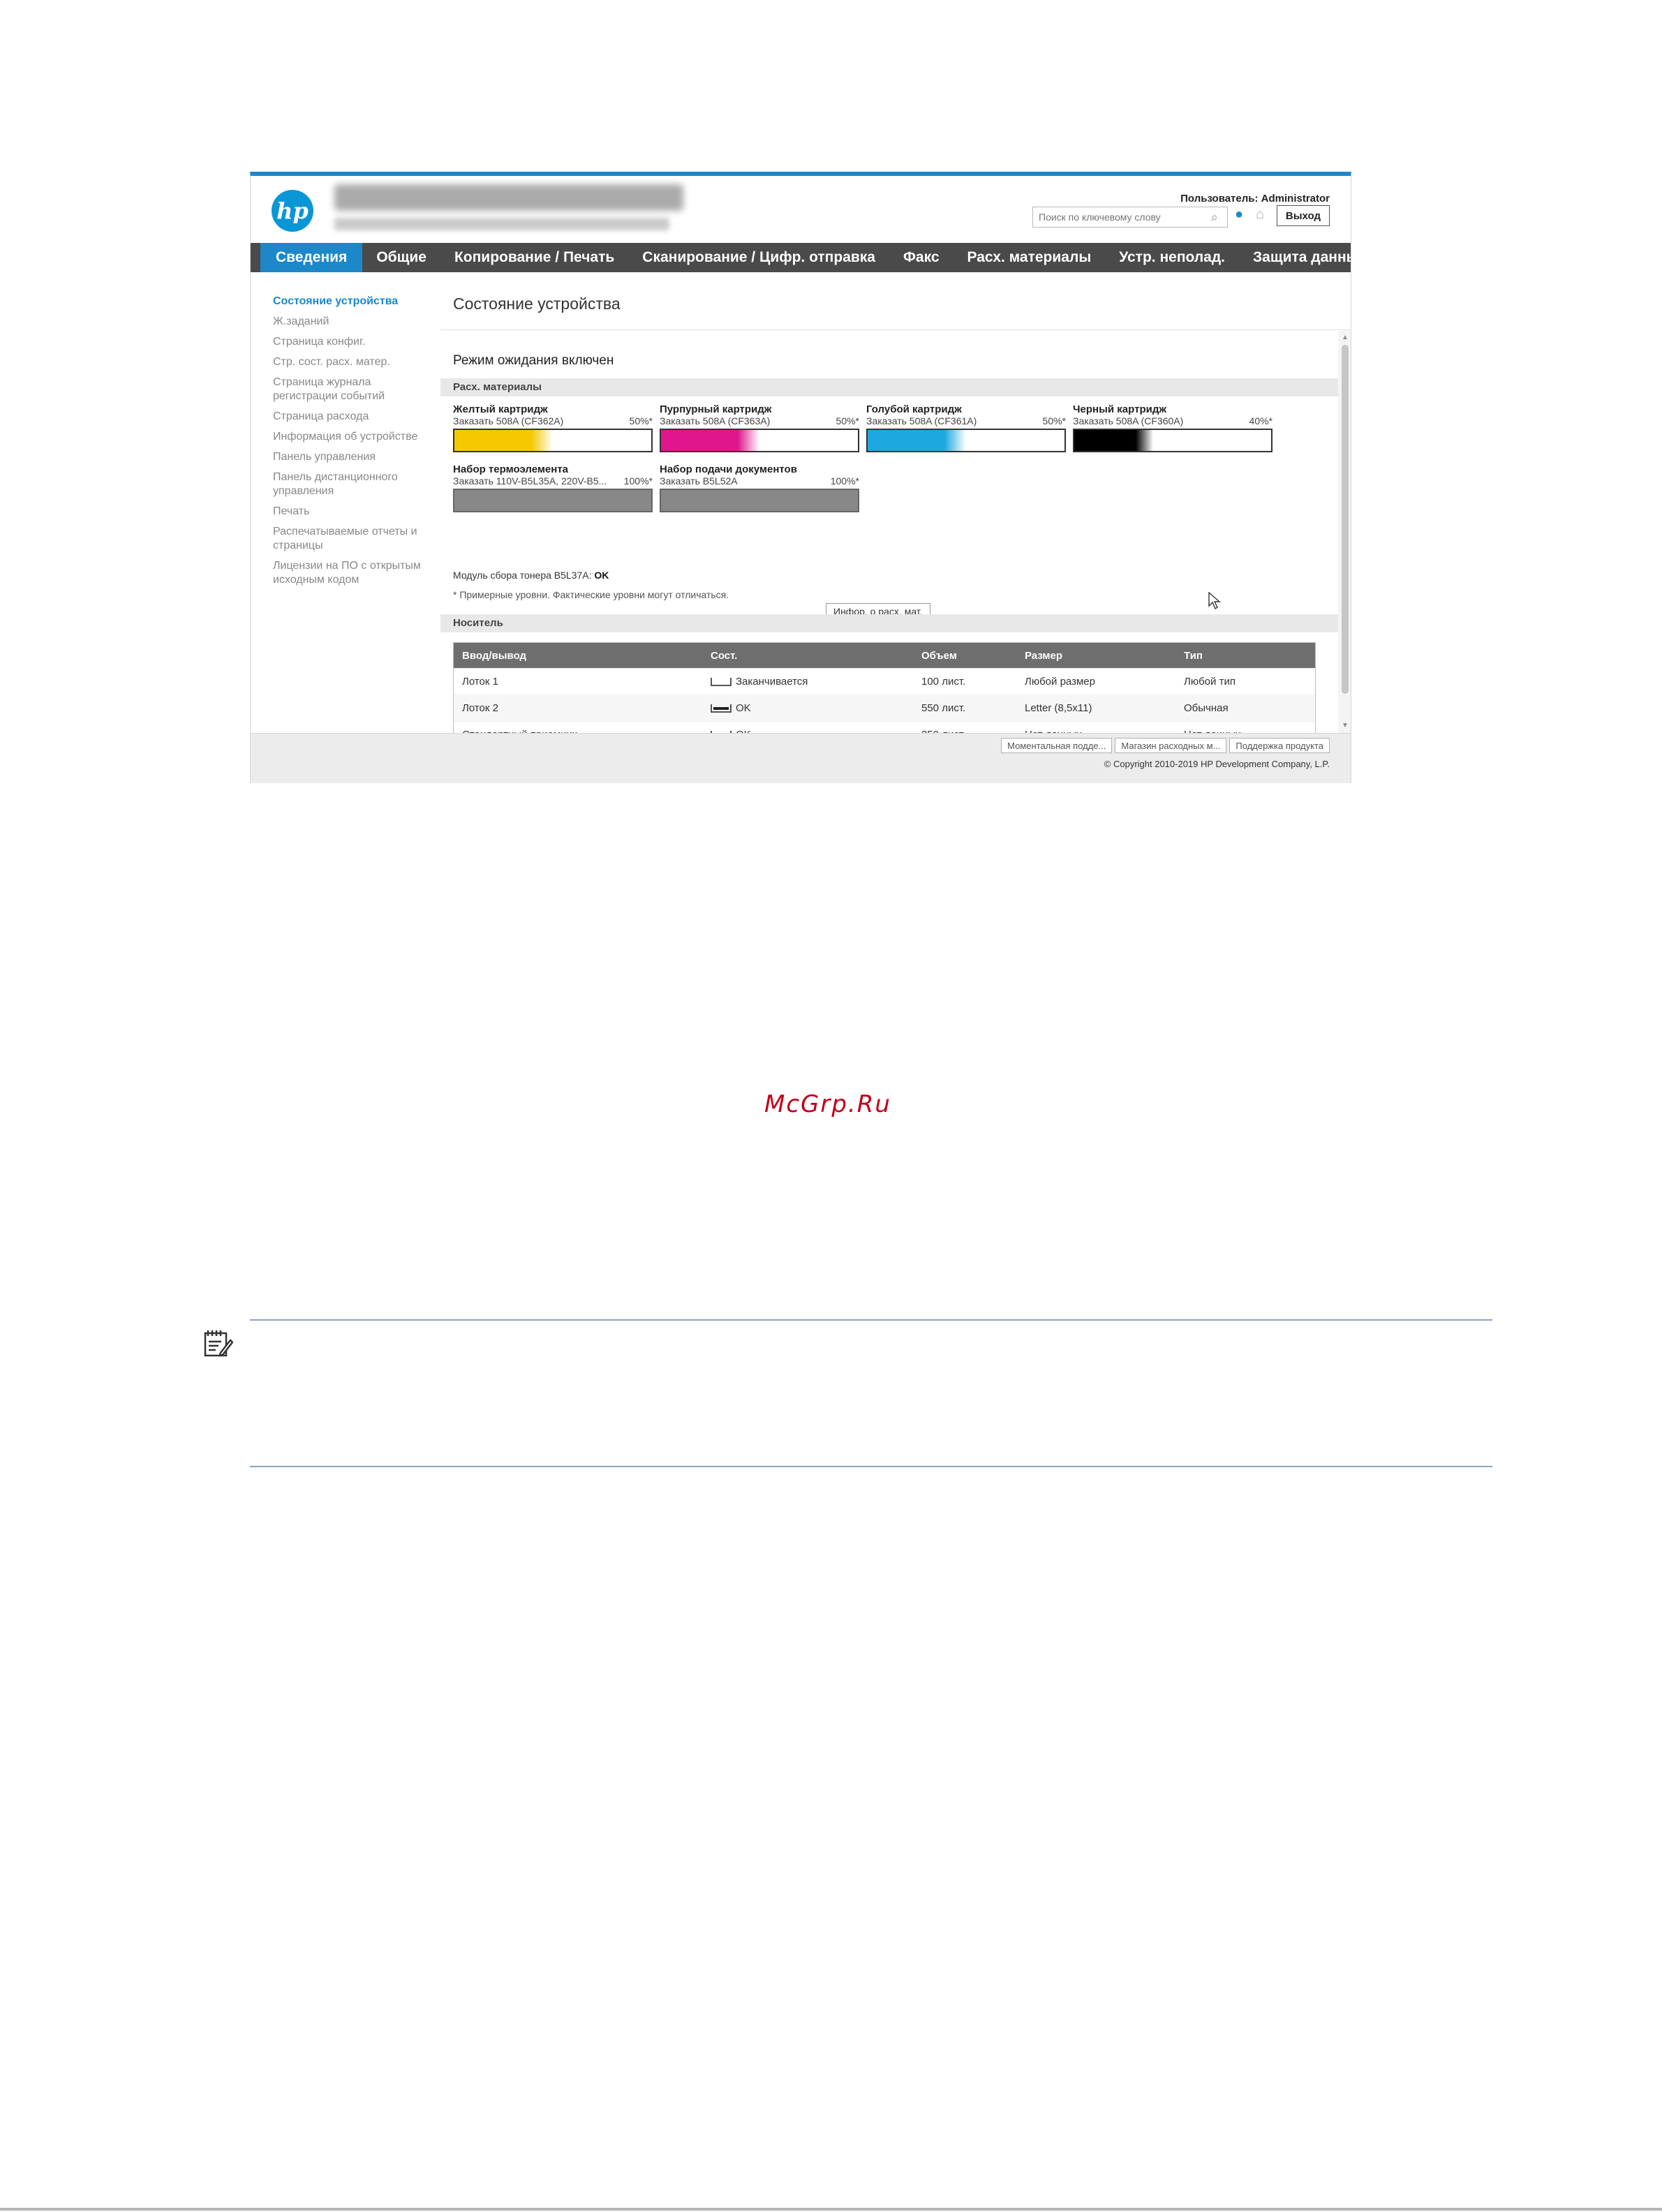 This screenshot has width=1662, height=2212. I want to click on tab-copy-print: Копирование / Печать, so click(534, 257).